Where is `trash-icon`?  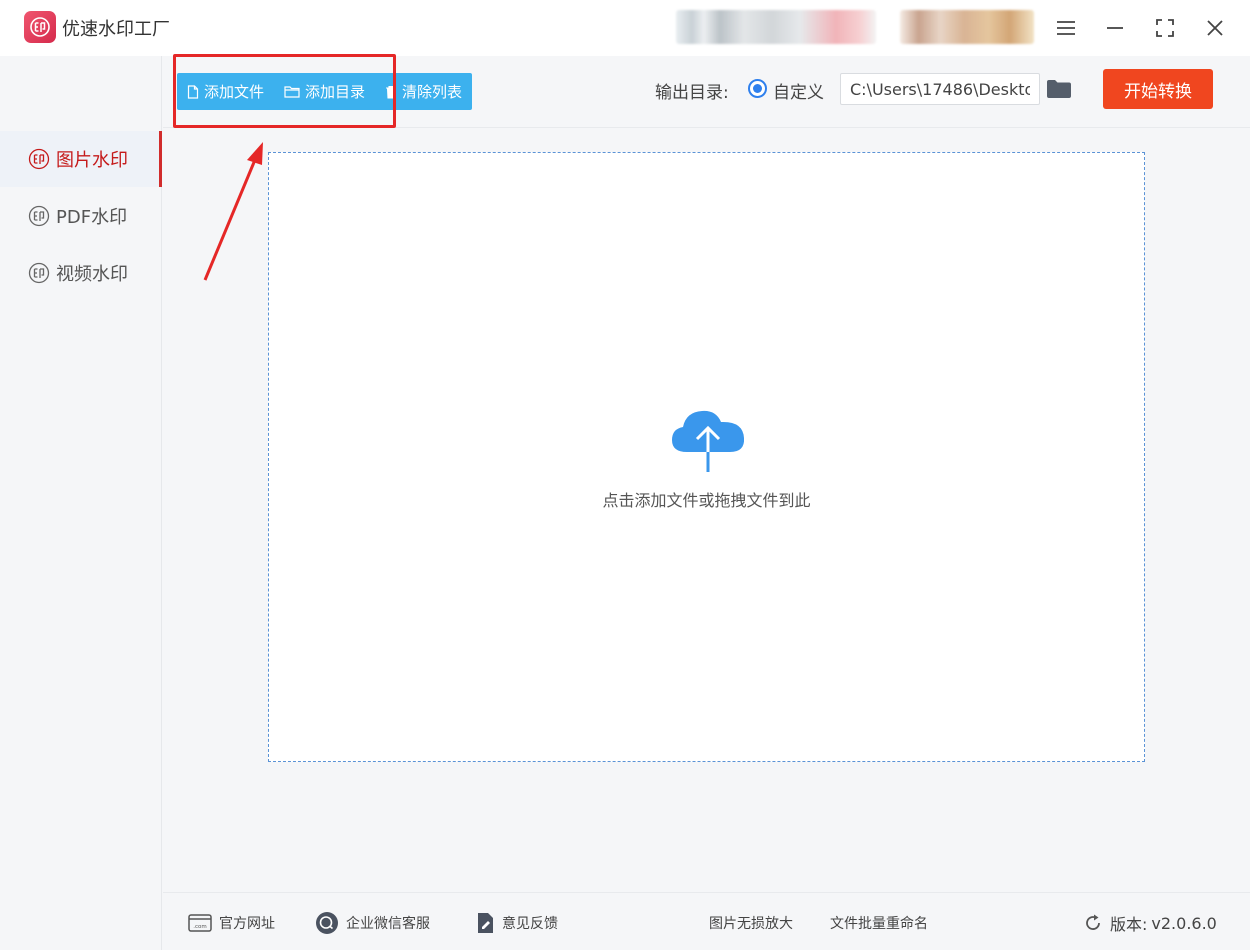
trash-icon is located at coordinates (391, 92).